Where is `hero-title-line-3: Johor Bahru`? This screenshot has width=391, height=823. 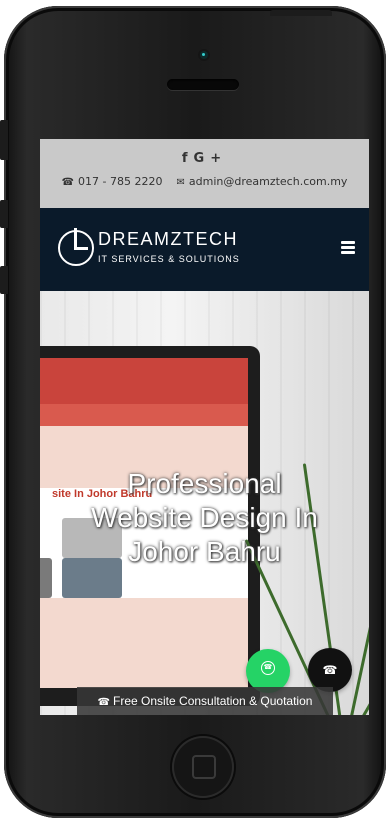 hero-title-line-3: Johor Bahru is located at coordinates (204, 551).